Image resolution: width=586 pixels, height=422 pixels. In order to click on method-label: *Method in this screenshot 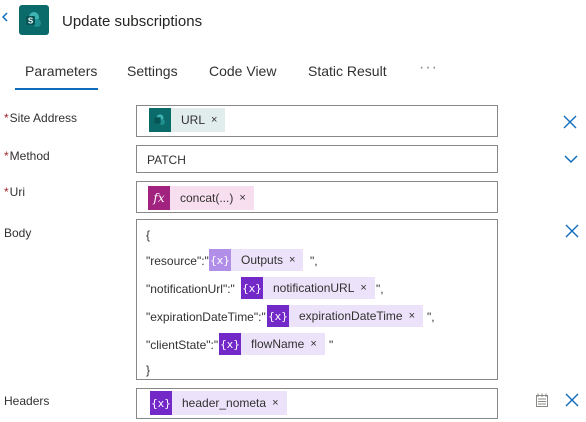, I will do `click(27, 156)`.